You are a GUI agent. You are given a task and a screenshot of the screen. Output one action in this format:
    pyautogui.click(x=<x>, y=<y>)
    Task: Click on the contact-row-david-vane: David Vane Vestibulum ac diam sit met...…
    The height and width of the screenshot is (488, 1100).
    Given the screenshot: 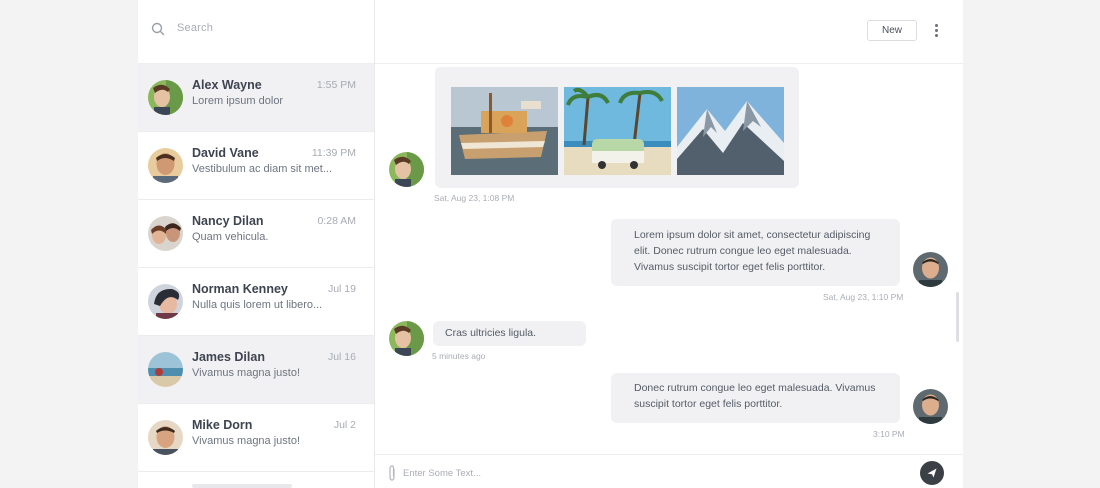 What is the action you would take?
    pyautogui.click(x=256, y=166)
    